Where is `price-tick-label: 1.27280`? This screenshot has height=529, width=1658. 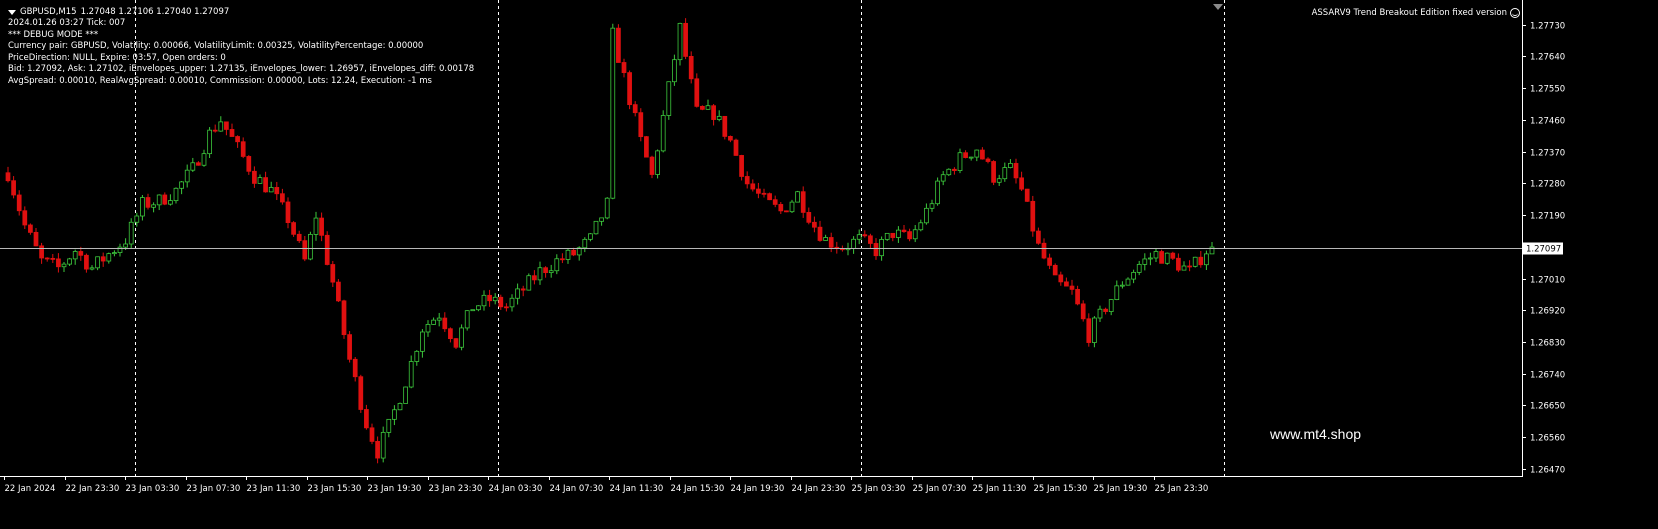 price-tick-label: 1.27280 is located at coordinates (1547, 185).